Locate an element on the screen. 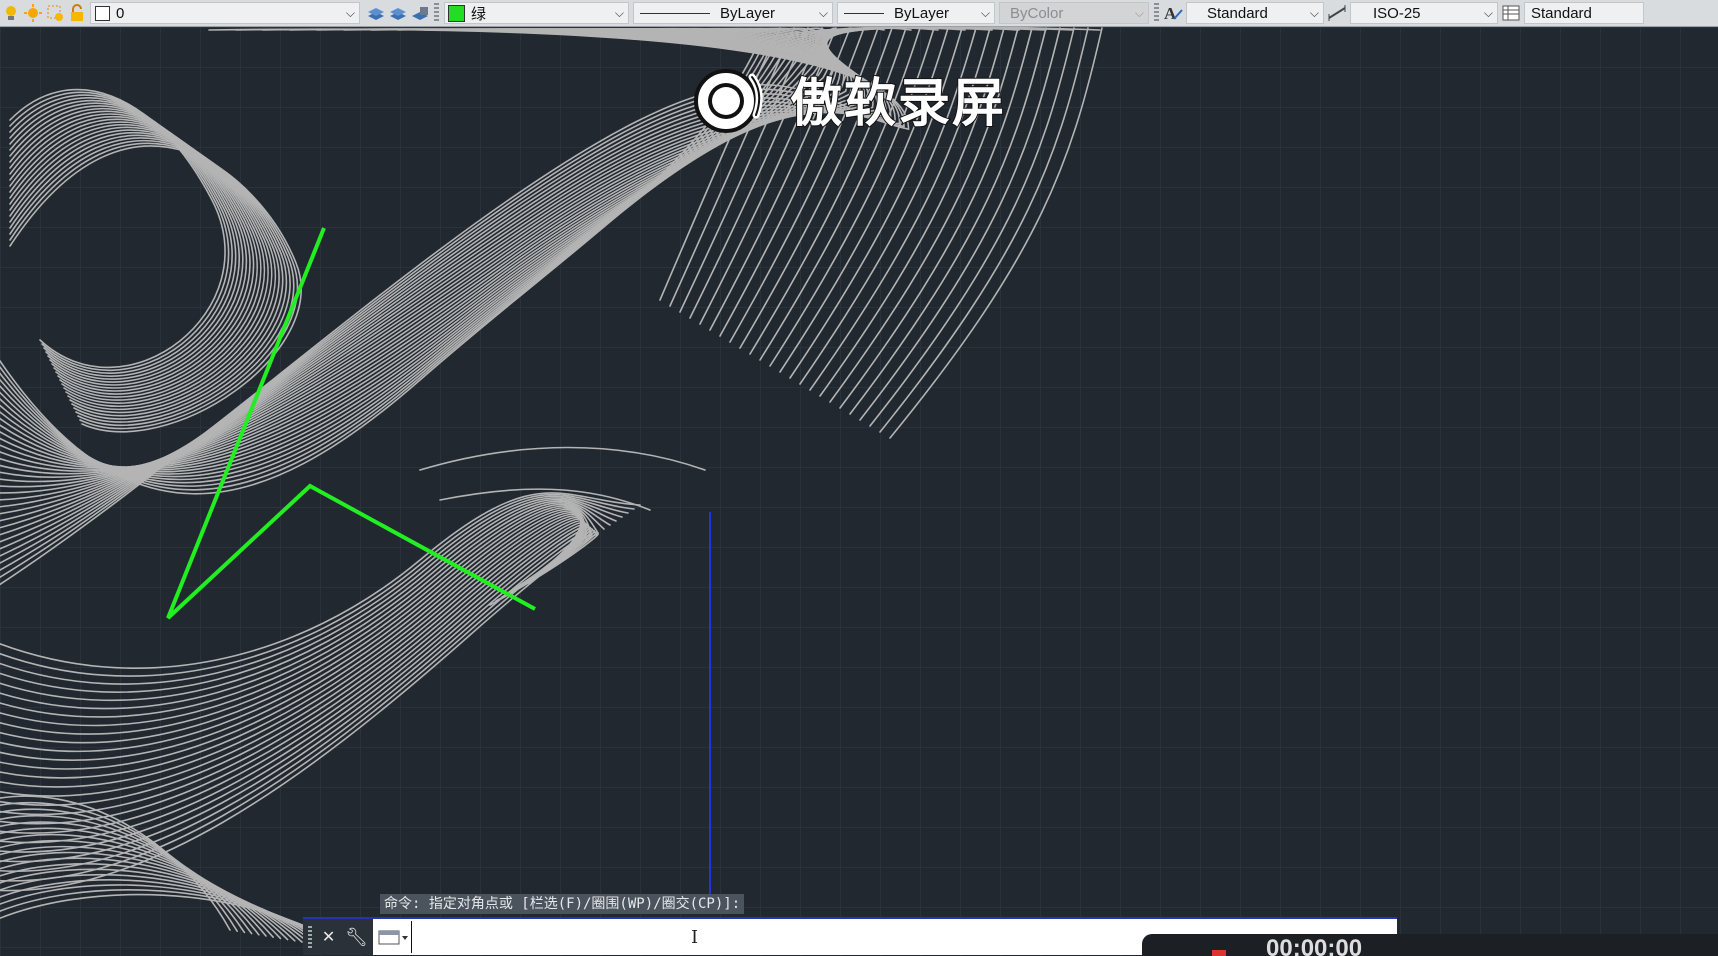 Image resolution: width=1718 pixels, height=956 pixels. color-label: 绿 is located at coordinates (479, 14).